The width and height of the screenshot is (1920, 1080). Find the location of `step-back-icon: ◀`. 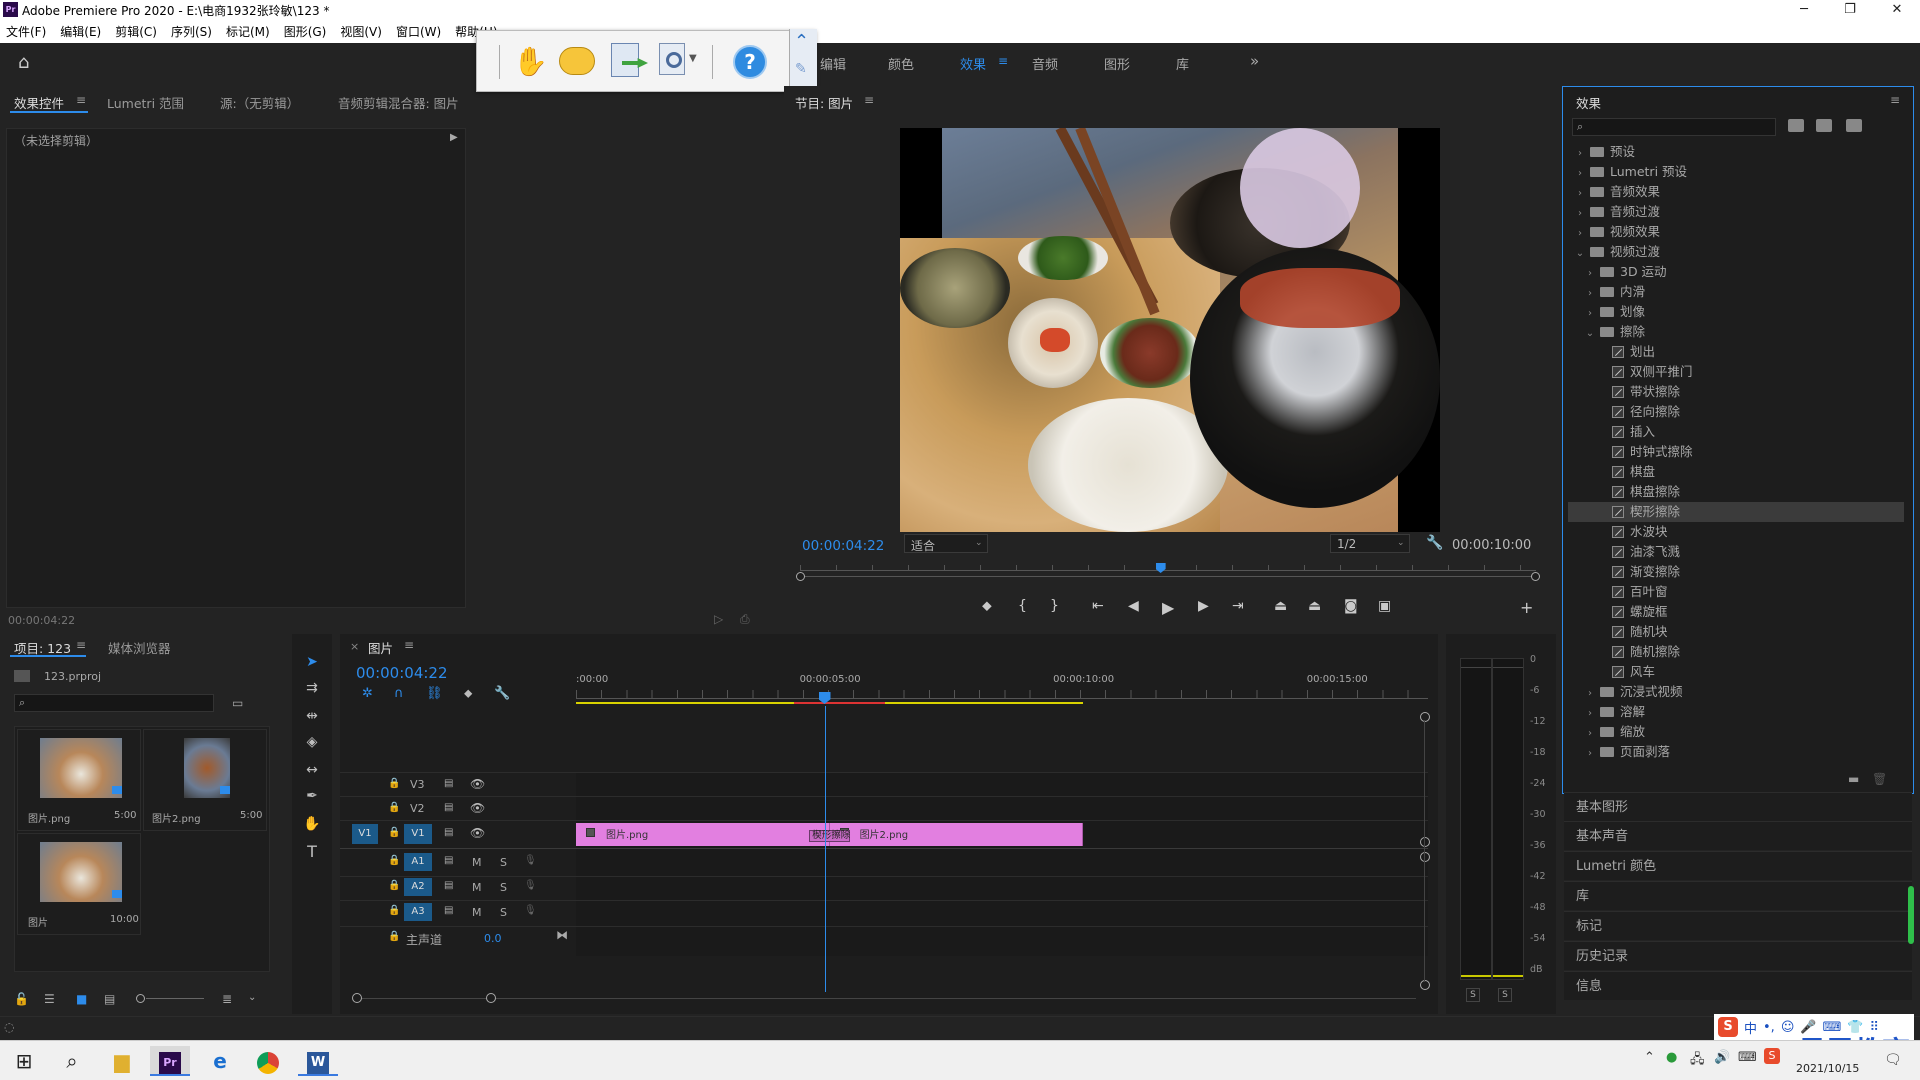

step-back-icon: ◀ is located at coordinates (1133, 606).